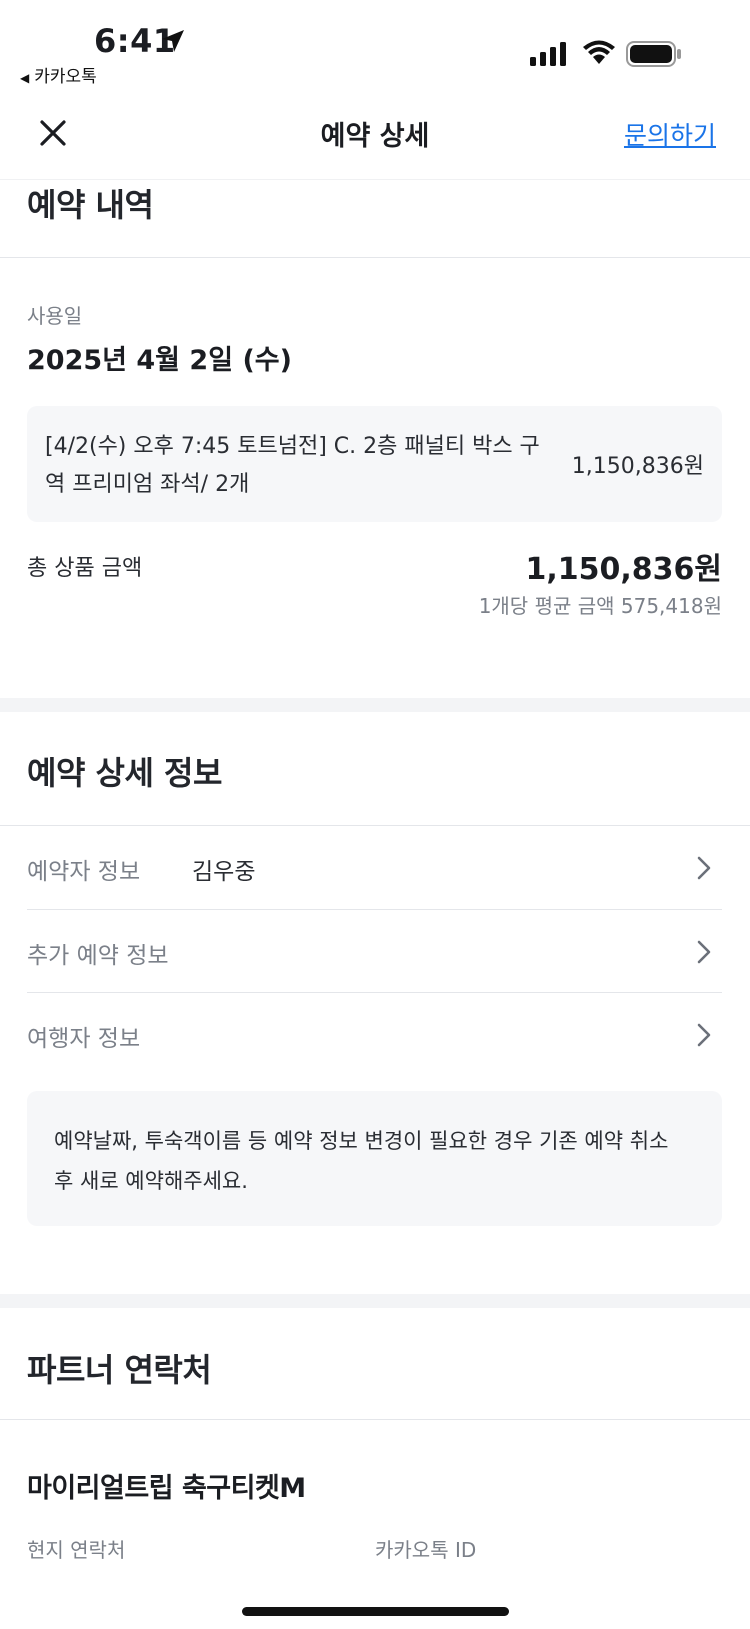  Describe the element at coordinates (119, 1370) in the screenshot. I see `partner-contact-title: 파트너 연락처` at that location.